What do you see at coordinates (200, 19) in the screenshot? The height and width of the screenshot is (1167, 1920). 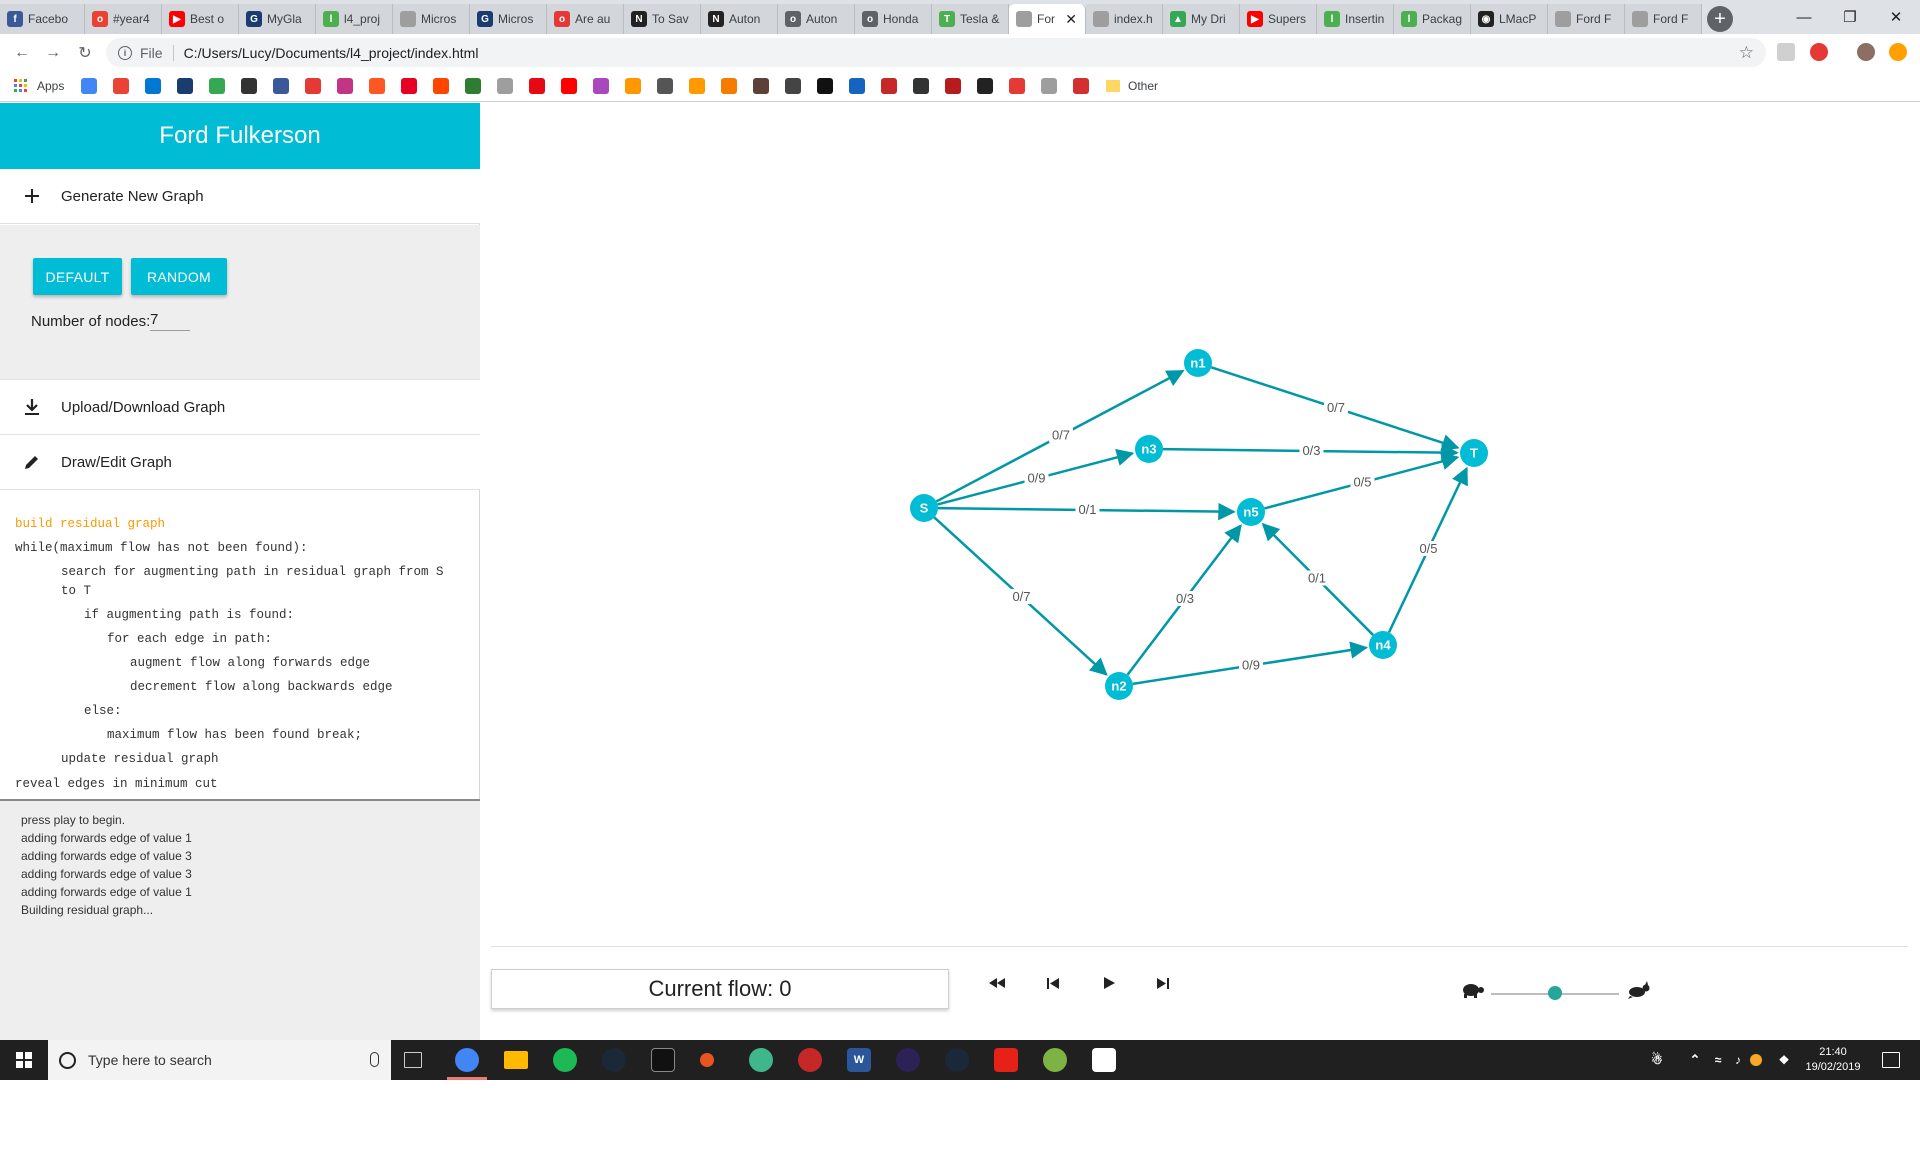 I see `browser-tab: ▶ Best o` at bounding box center [200, 19].